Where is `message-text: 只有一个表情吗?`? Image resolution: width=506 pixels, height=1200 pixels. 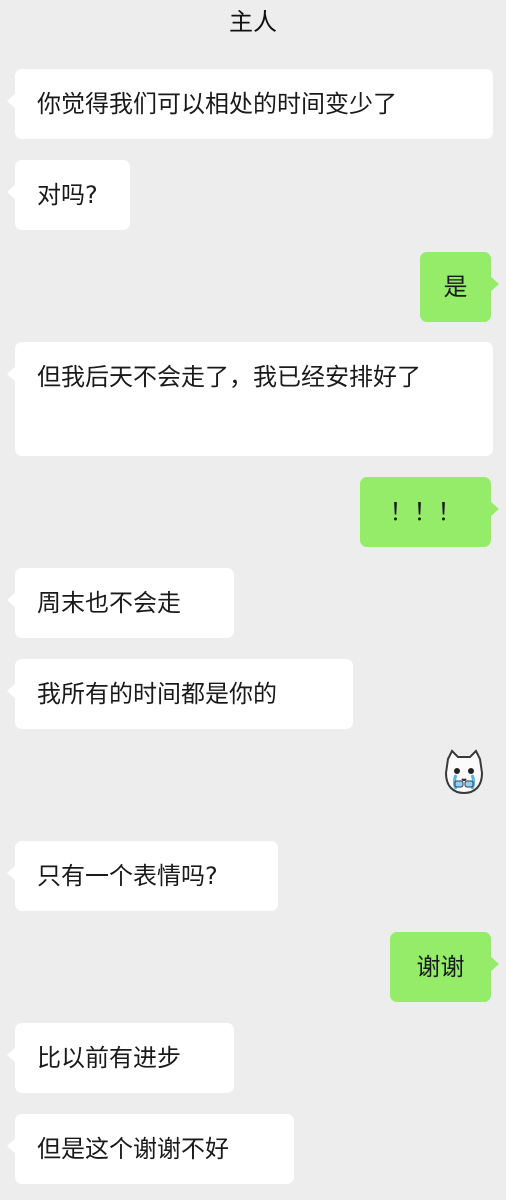
message-text: 只有一个表情吗? is located at coordinates (127, 876).